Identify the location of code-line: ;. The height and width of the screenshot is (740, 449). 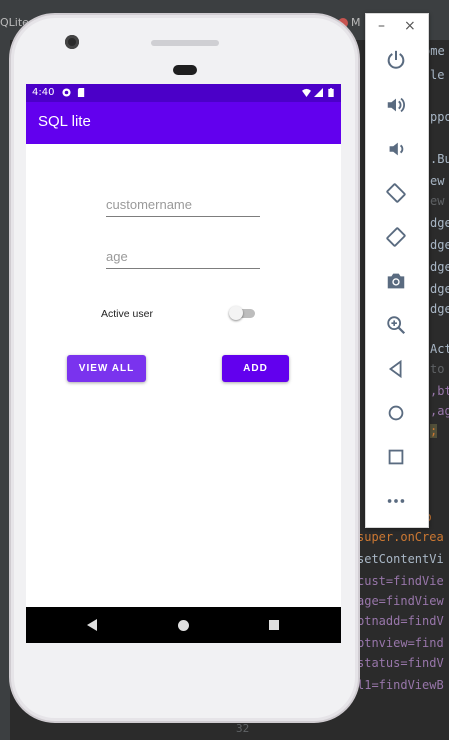
(434, 431).